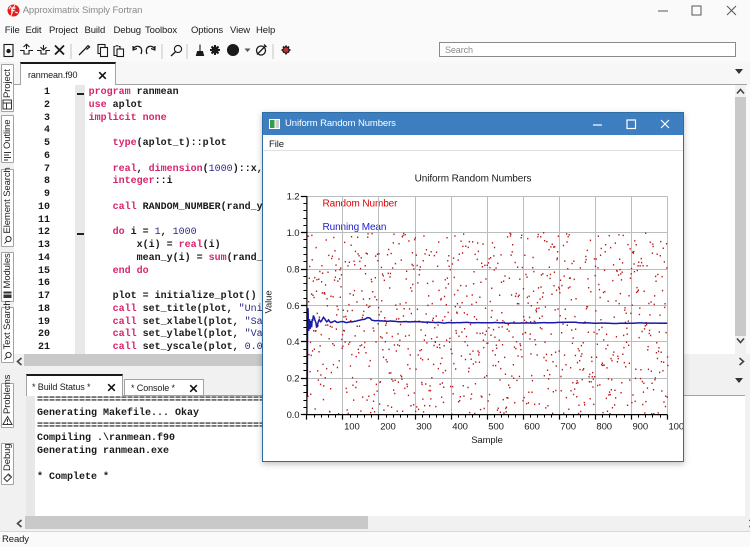 The width and height of the screenshot is (750, 547). Describe the element at coordinates (496, 427) in the screenshot. I see `svg-text: 500` at that location.